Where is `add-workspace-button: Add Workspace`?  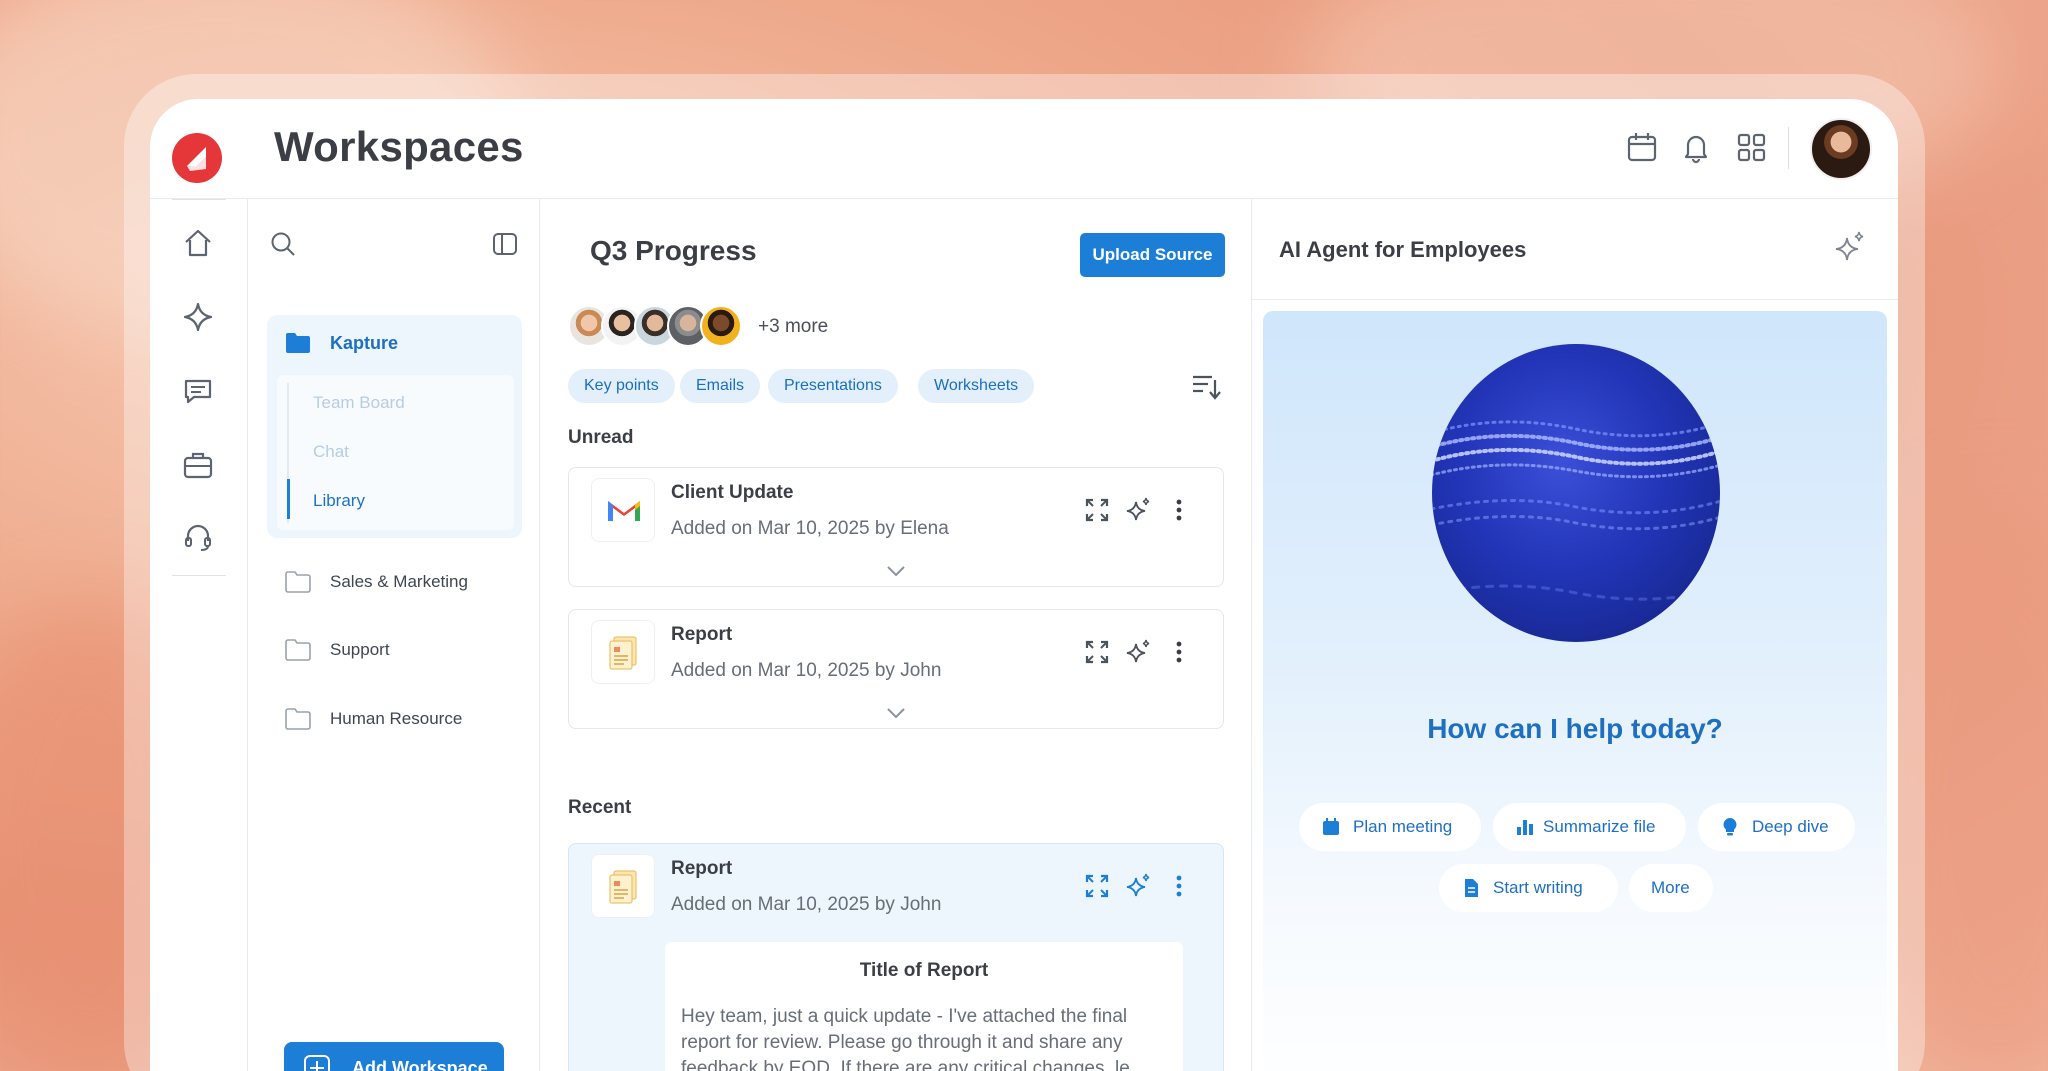 add-workspace-button: Add Workspace is located at coordinates (394, 1056).